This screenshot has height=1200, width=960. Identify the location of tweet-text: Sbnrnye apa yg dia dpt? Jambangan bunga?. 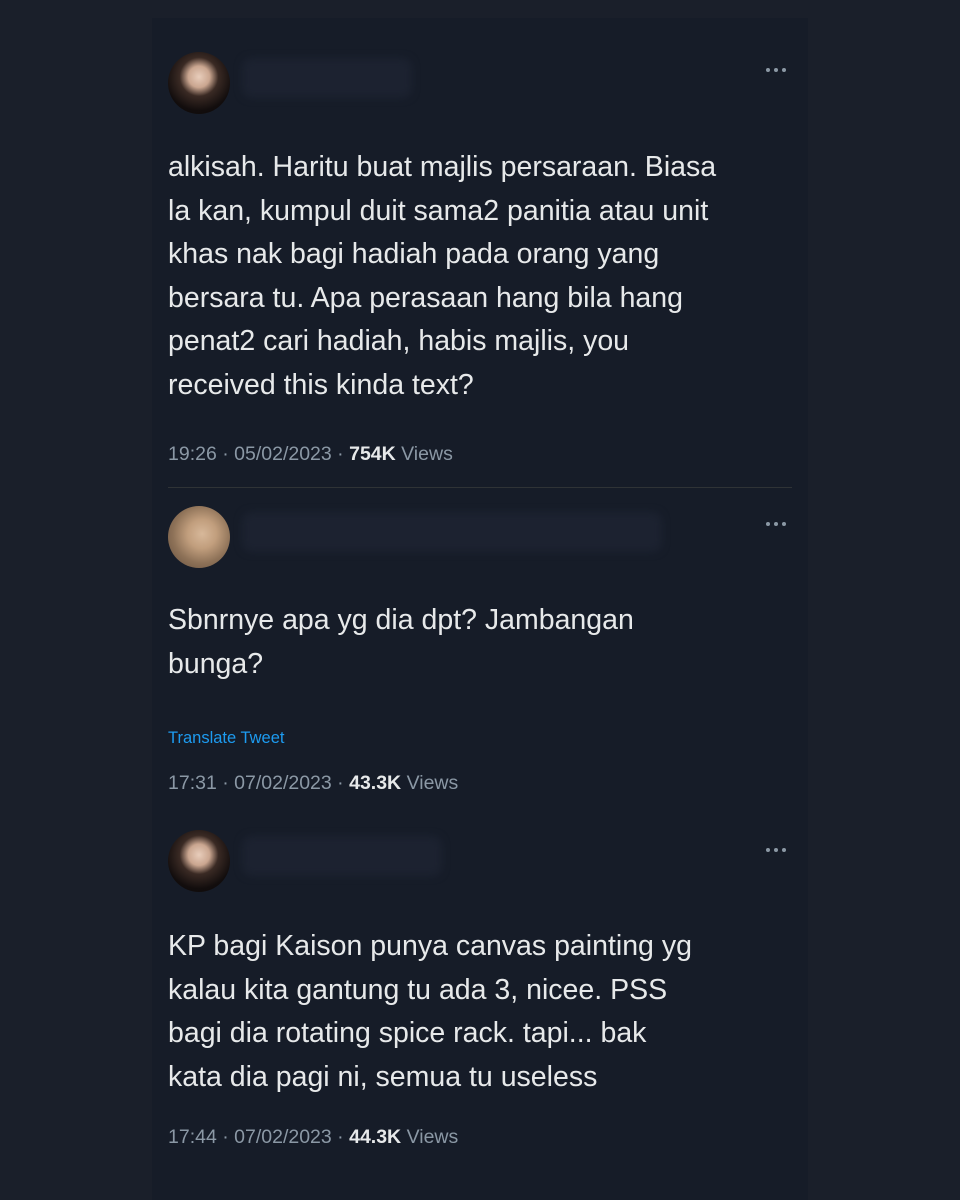
(401, 642).